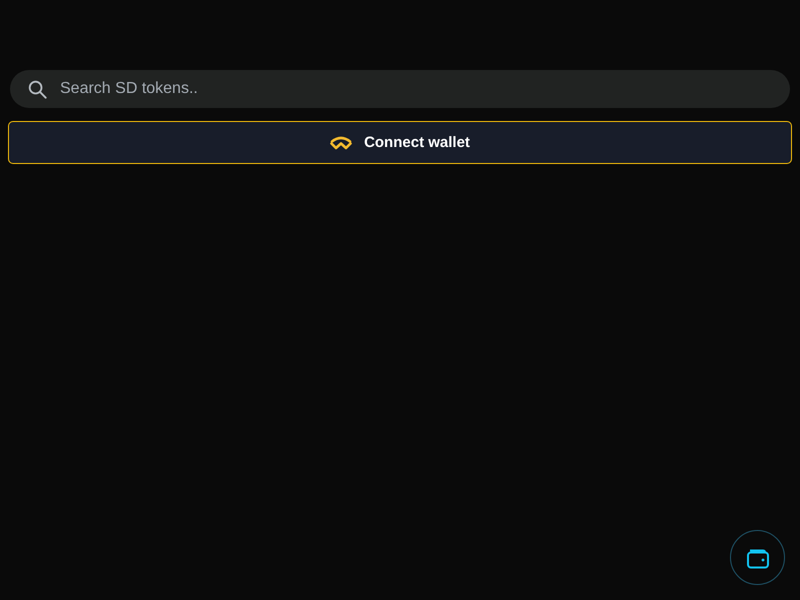 This screenshot has width=800, height=600. What do you see at coordinates (400, 142) in the screenshot?
I see `connect-wallet-button: Connect wallet` at bounding box center [400, 142].